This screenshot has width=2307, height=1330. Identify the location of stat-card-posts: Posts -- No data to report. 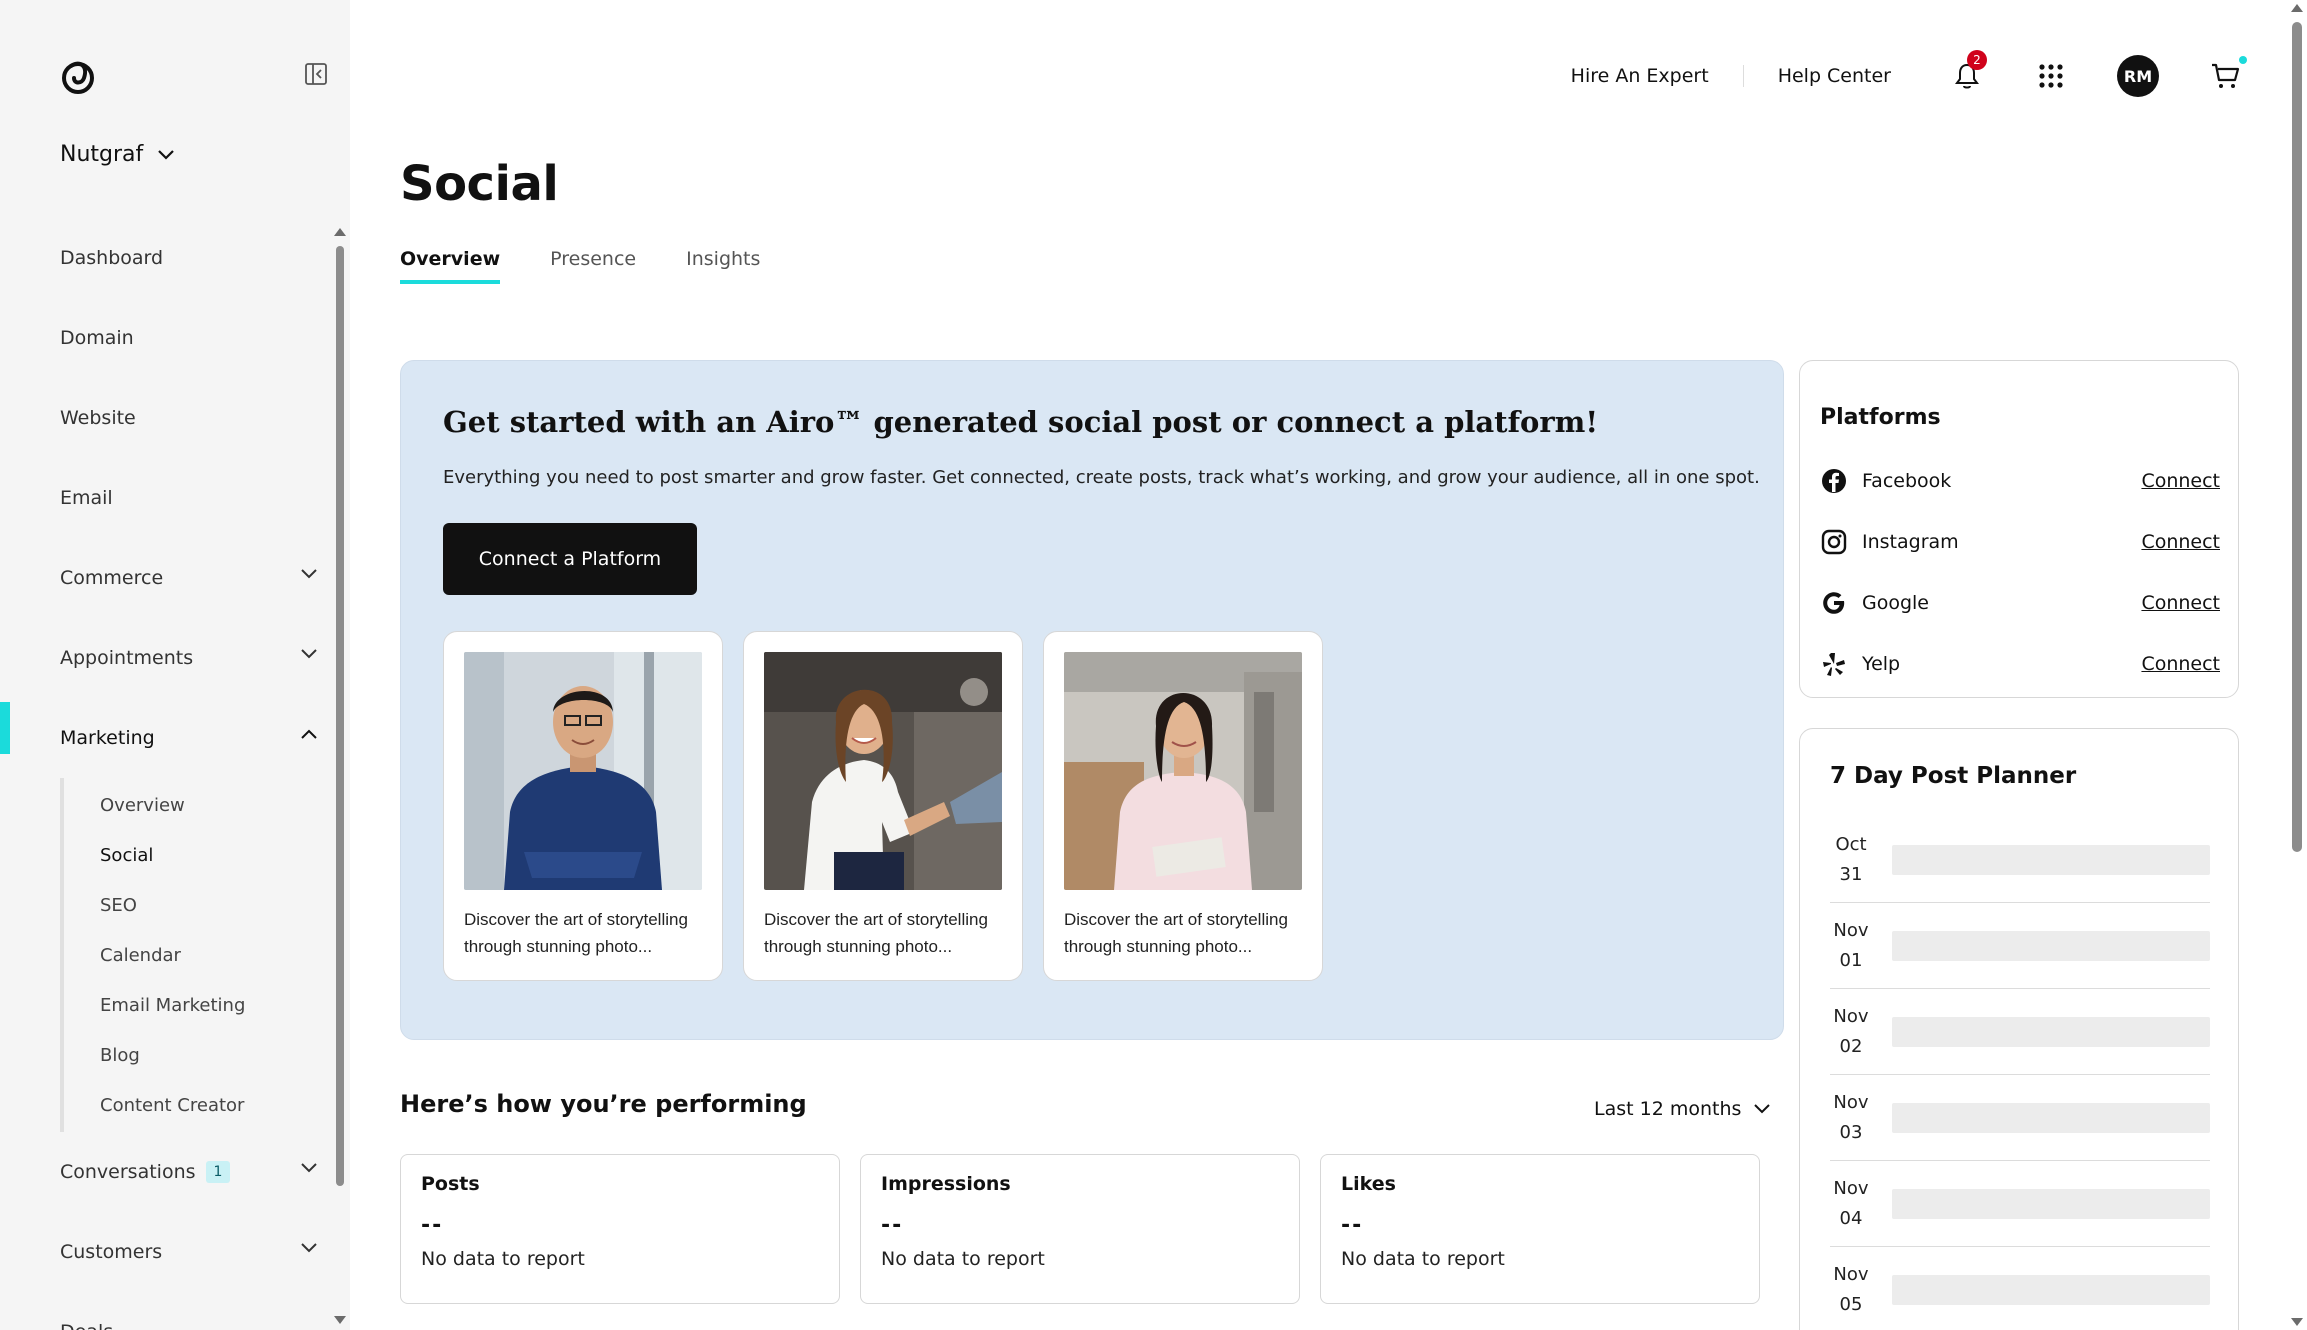
(620, 1229).